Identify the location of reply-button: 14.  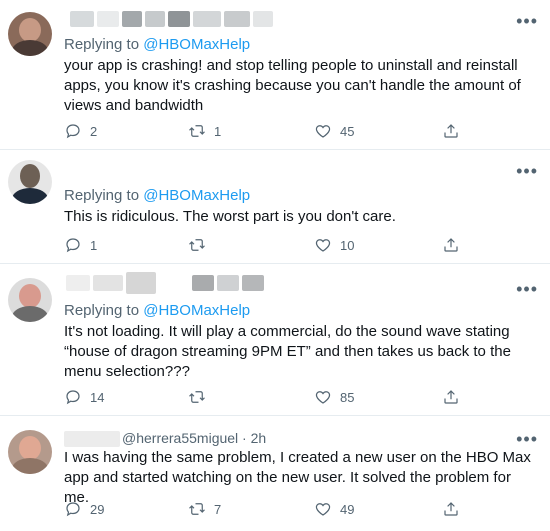
(84, 397).